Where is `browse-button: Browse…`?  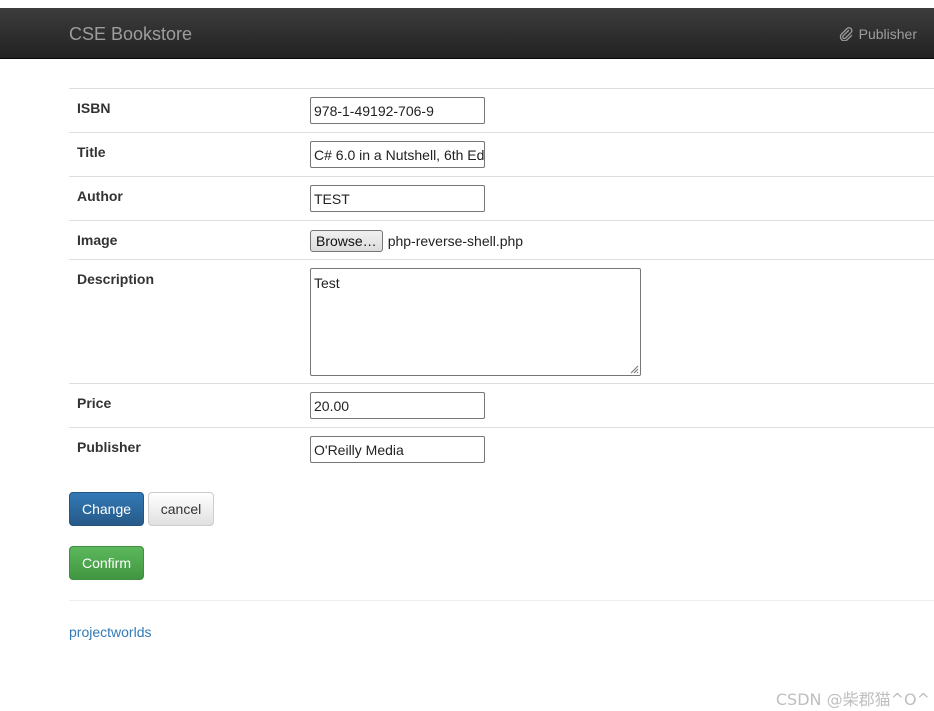
browse-button: Browse… is located at coordinates (346, 241).